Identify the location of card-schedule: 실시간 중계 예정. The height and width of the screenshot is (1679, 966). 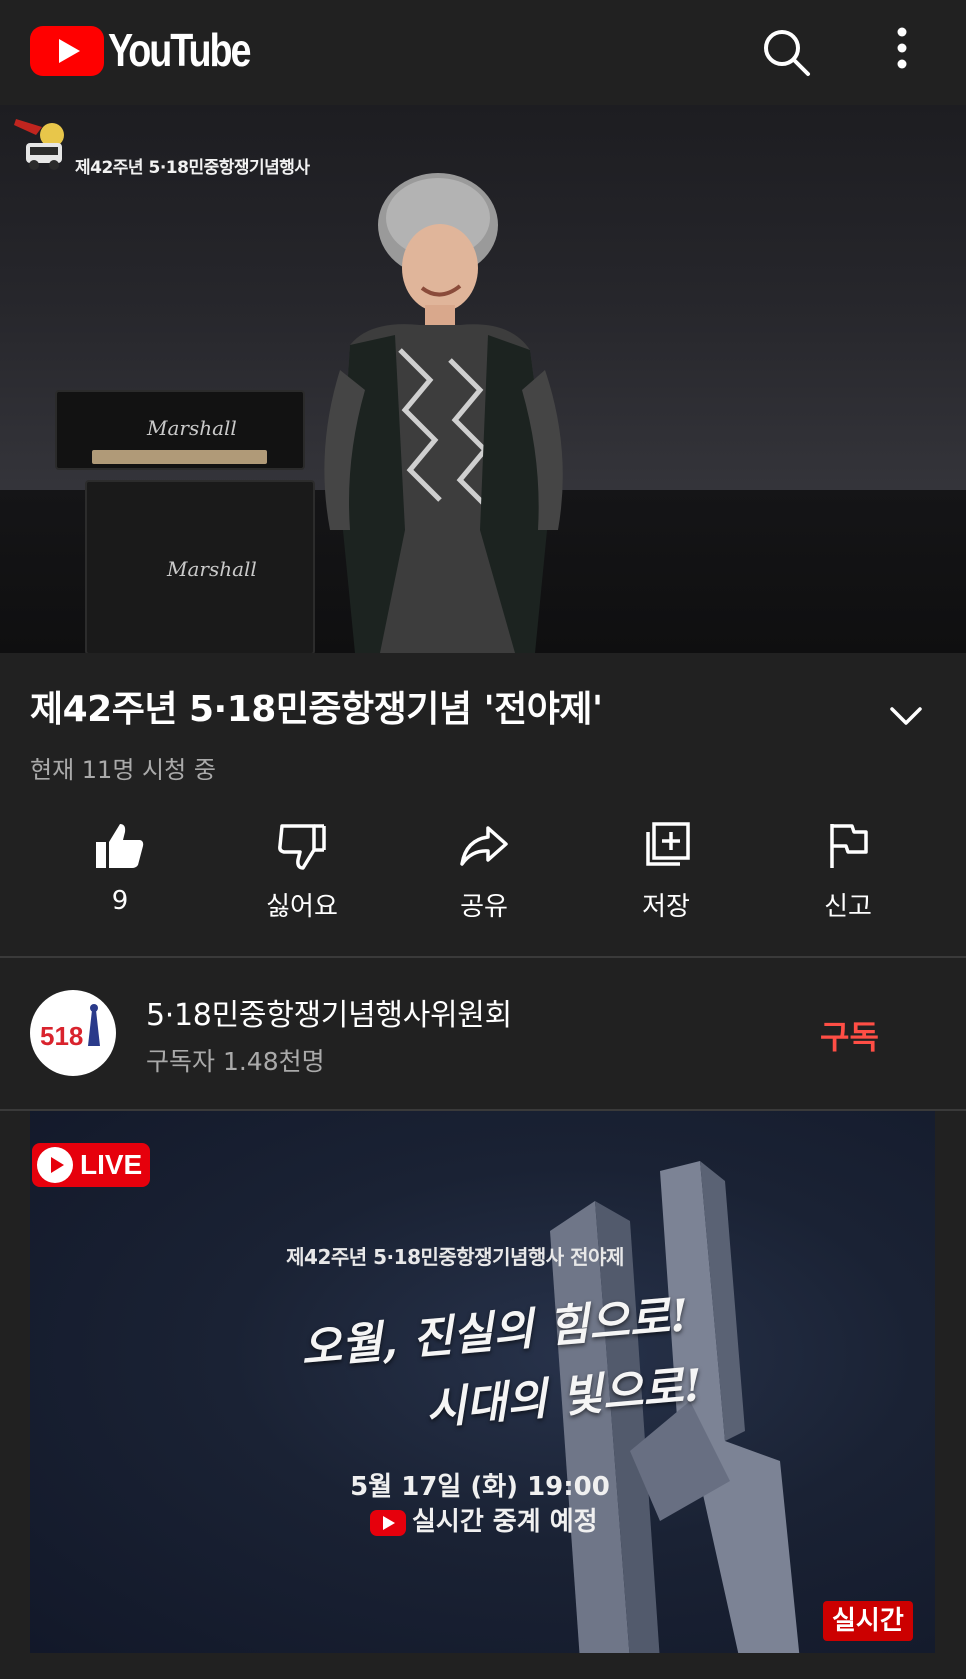
(484, 1519).